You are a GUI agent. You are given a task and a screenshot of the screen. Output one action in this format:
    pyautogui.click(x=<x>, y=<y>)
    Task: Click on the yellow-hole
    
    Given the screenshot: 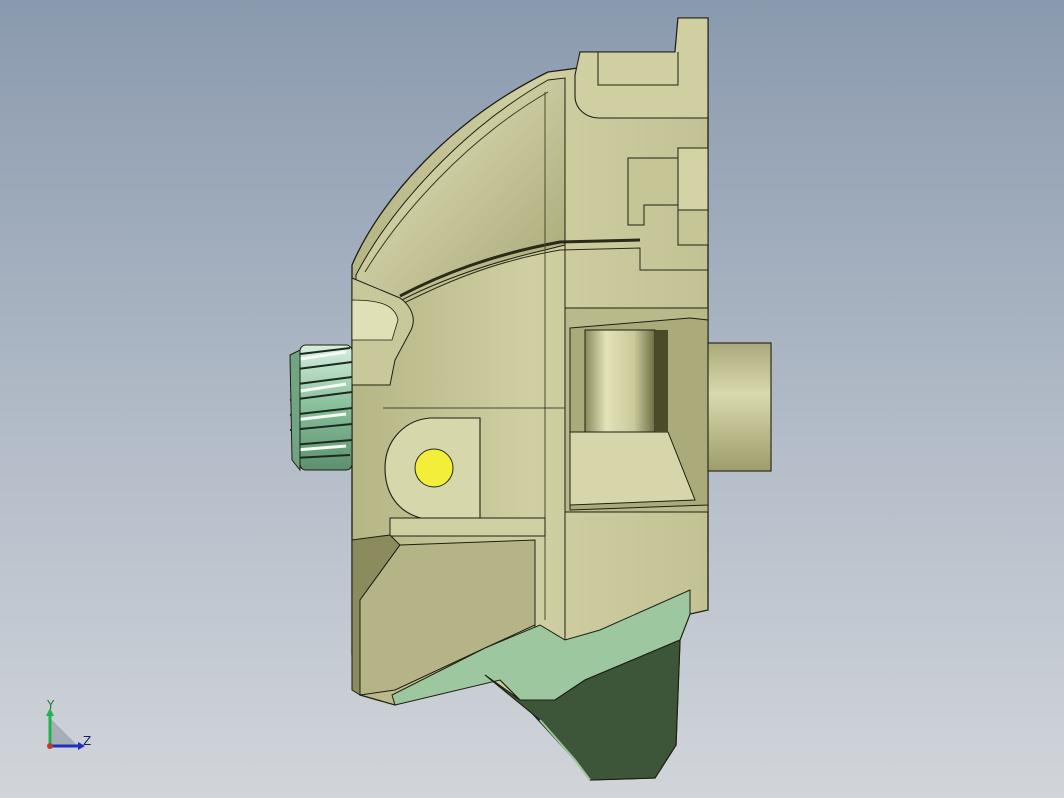 What is the action you would take?
    pyautogui.click(x=434, y=468)
    